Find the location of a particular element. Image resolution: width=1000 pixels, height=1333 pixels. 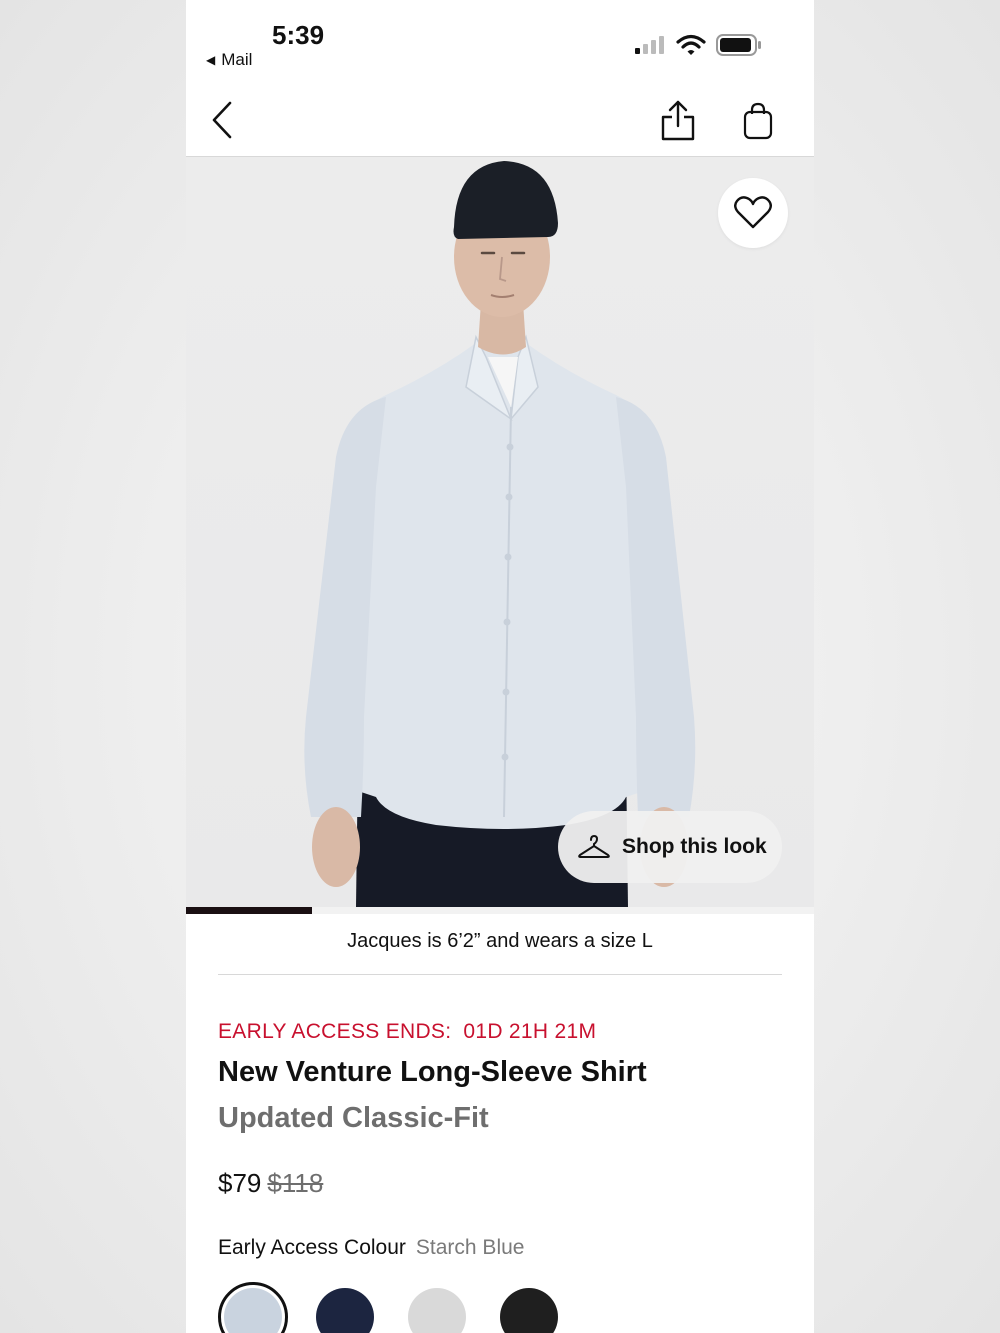

battery-icon is located at coordinates (738, 45).